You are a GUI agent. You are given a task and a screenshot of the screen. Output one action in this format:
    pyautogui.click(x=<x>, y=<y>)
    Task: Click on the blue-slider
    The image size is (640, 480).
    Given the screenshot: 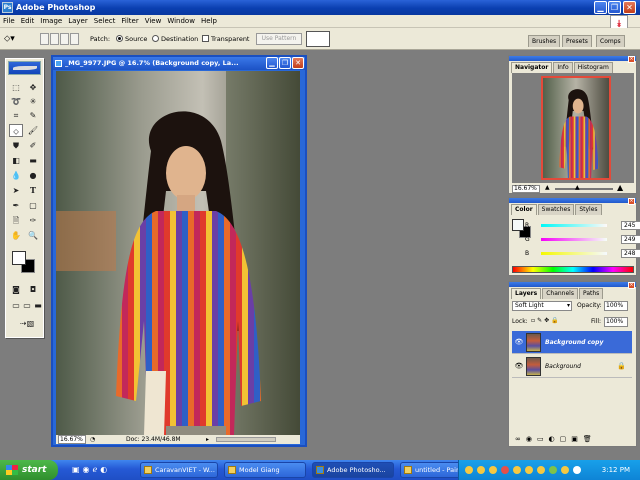 What is the action you would take?
    pyautogui.click(x=574, y=253)
    